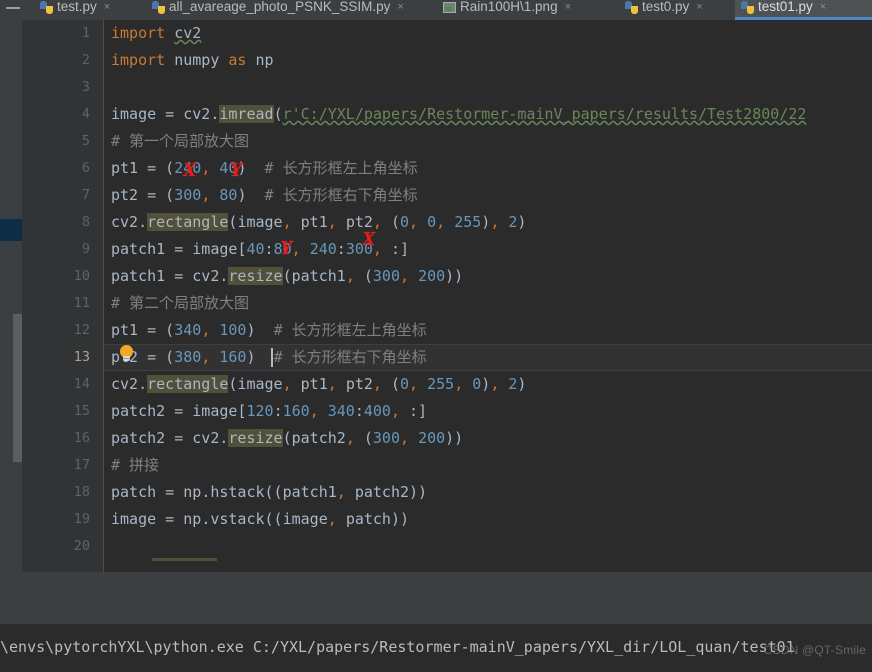 This screenshot has width=872, height=672. Describe the element at coordinates (441, 222) in the screenshot. I see `token-comma-l8e: ,` at that location.